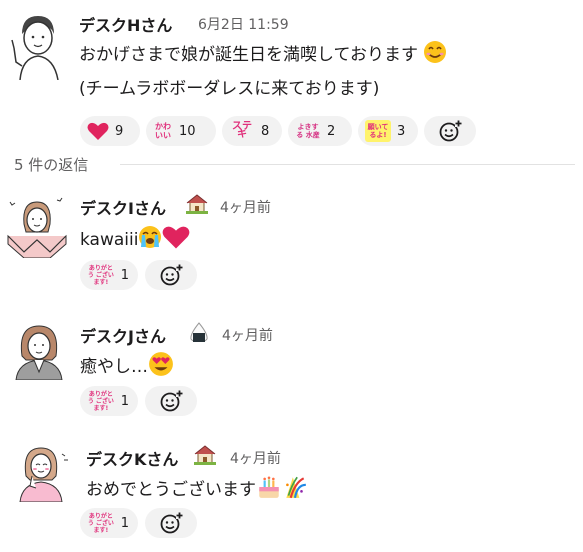 Image resolution: width=583 pixels, height=552 pixels. Describe the element at coordinates (295, 490) in the screenshot. I see `confetti-ball-icon` at that location.